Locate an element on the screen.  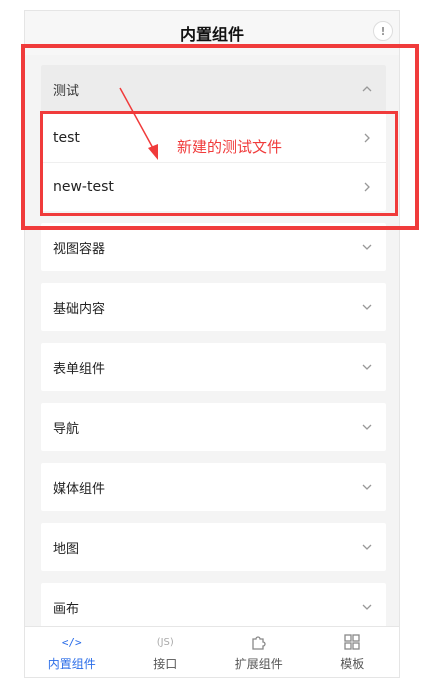
category-form: 表单组件 is located at coordinates (213, 367).